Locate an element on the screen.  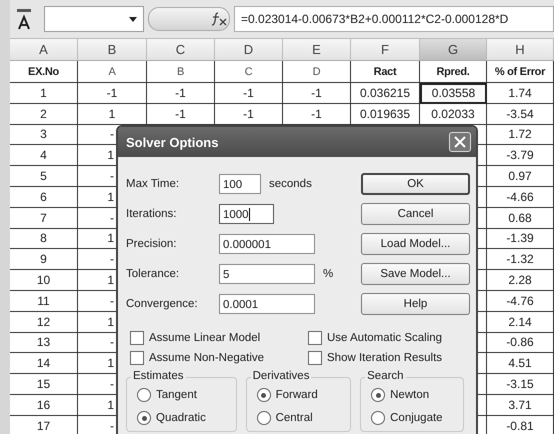
close-icon is located at coordinates (460, 142).